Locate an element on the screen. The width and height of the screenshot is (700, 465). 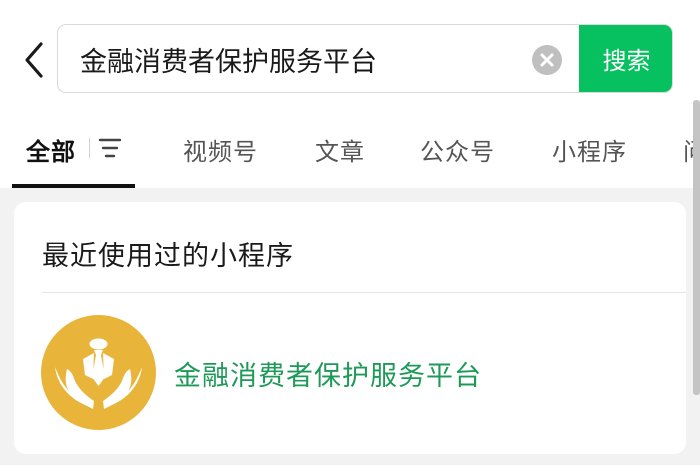
search-box: 搜索 is located at coordinates (365, 58).